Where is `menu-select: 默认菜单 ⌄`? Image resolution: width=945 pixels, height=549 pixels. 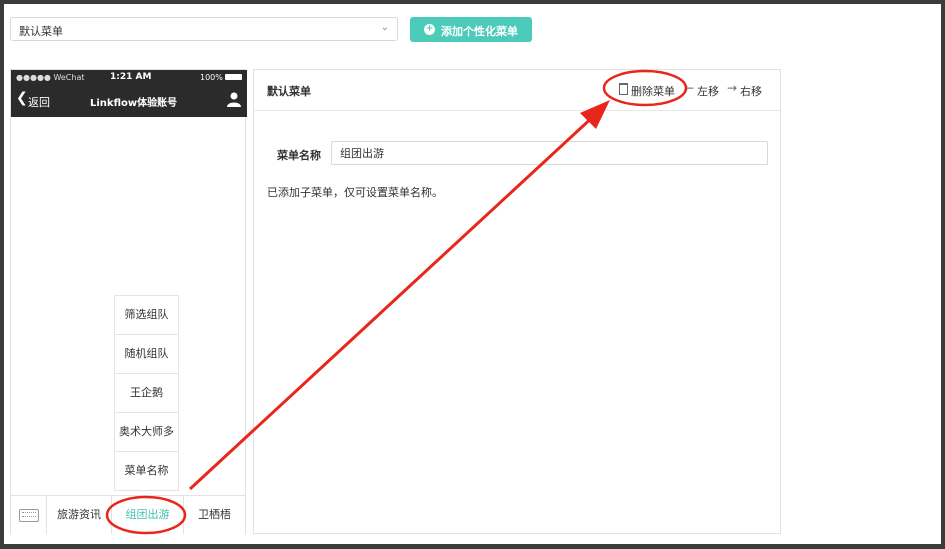
menu-select: 默认菜单 ⌄ is located at coordinates (204, 29).